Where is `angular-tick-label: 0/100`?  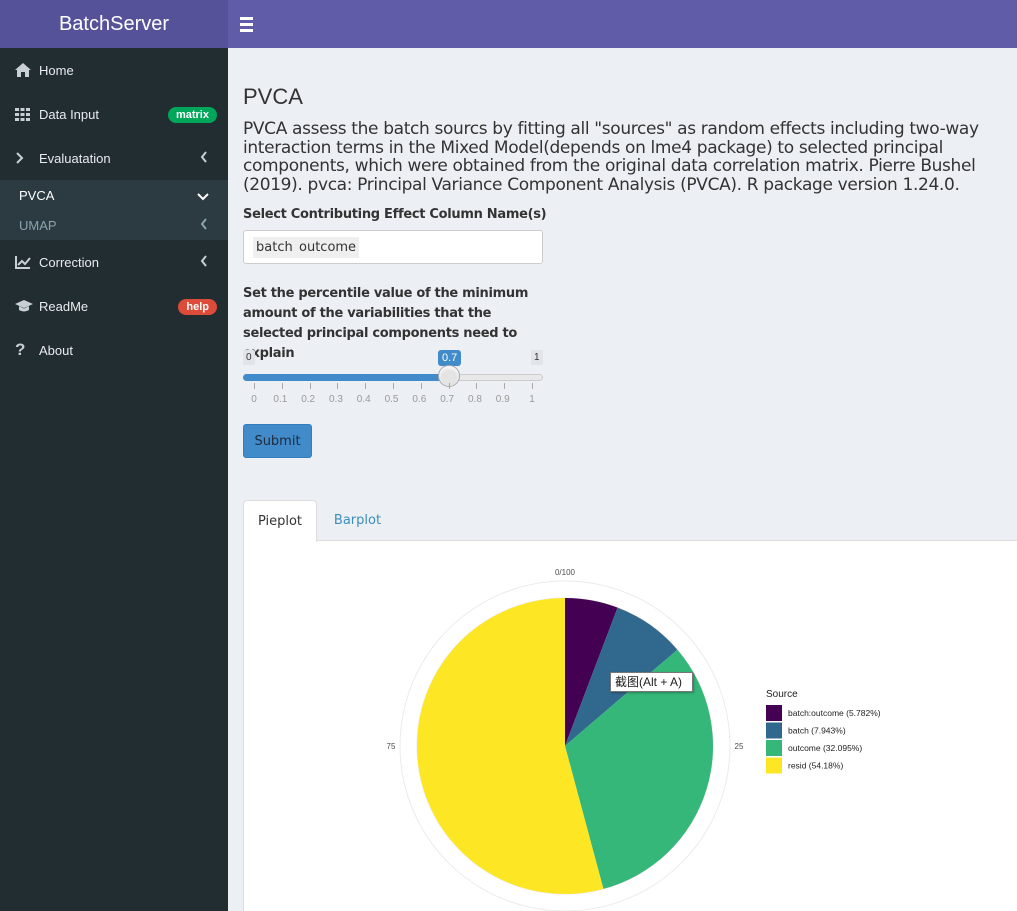
angular-tick-label: 0/100 is located at coordinates (565, 572).